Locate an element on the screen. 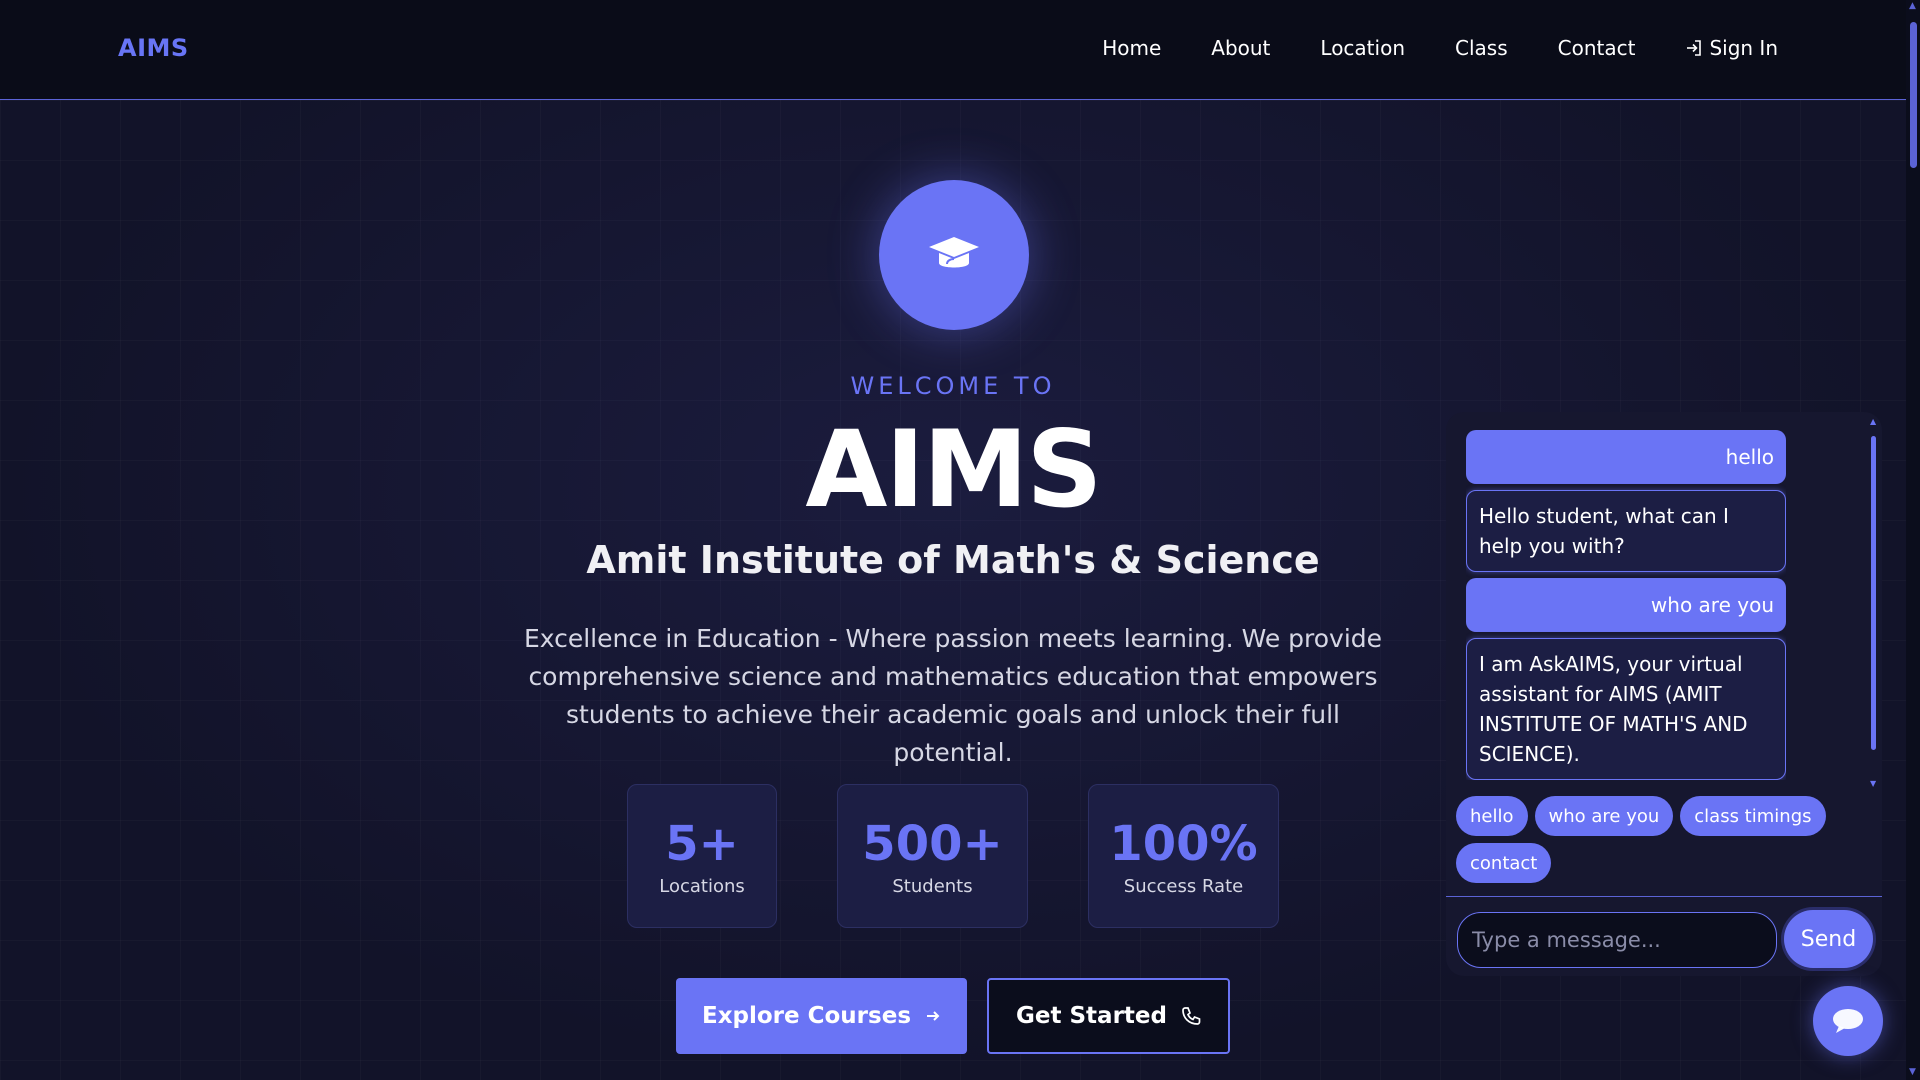  chat-message-user: hello is located at coordinates (1626, 457).